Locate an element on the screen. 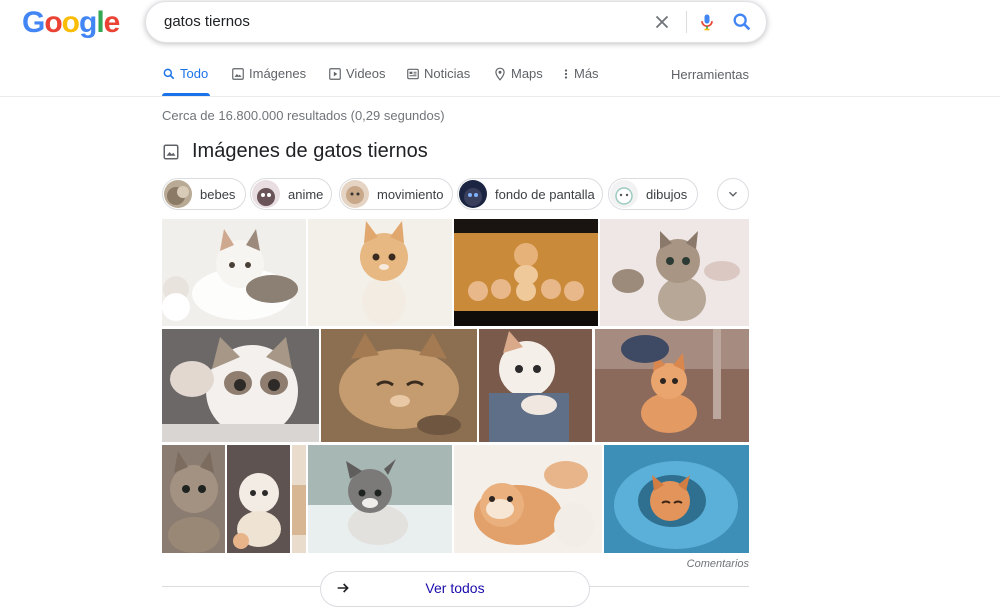 This screenshot has height=607, width=1000. tab-todo: Todo is located at coordinates (186, 81).